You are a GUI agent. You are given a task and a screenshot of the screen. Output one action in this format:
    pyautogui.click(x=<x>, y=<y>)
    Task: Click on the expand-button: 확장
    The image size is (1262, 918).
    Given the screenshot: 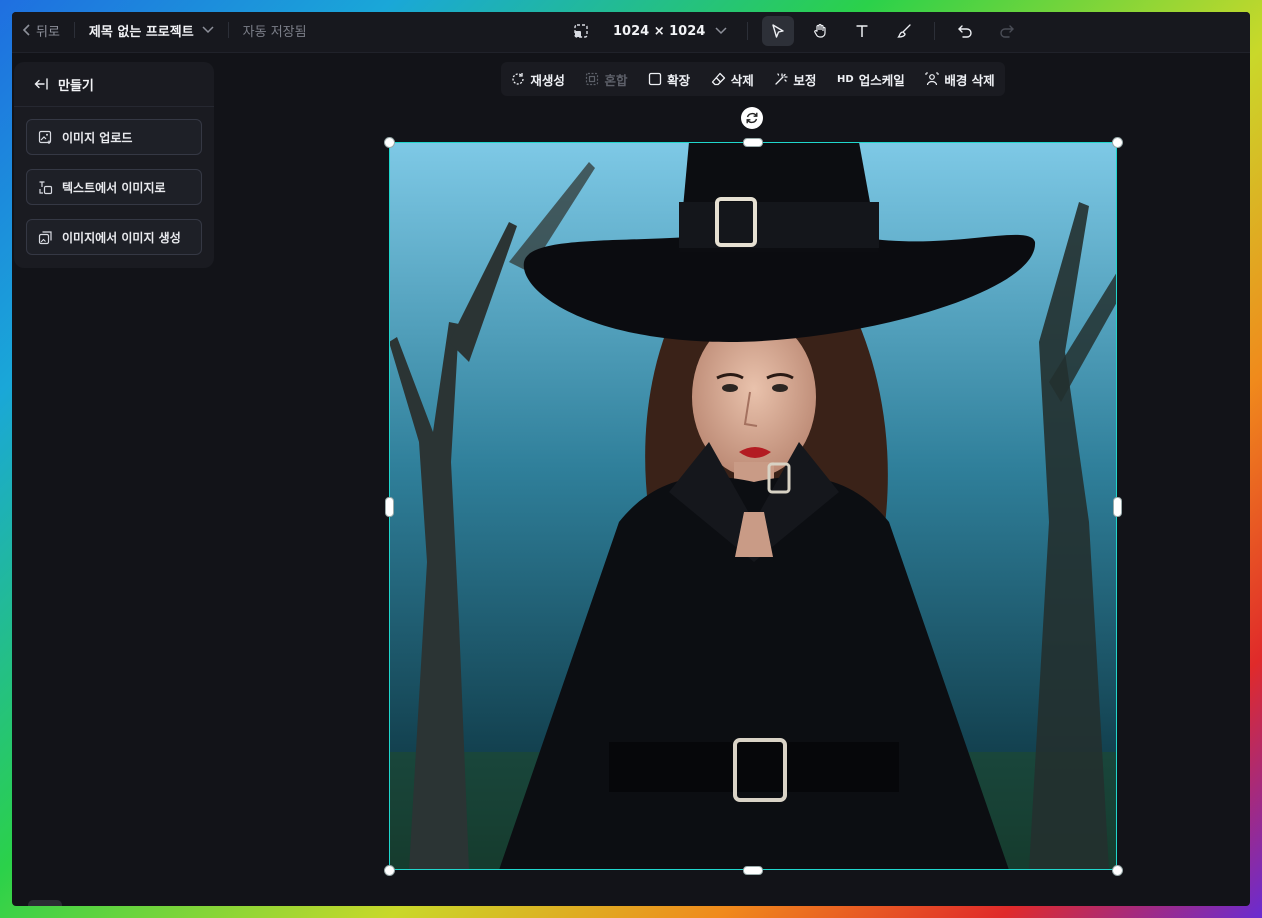 What is the action you would take?
    pyautogui.click(x=669, y=79)
    